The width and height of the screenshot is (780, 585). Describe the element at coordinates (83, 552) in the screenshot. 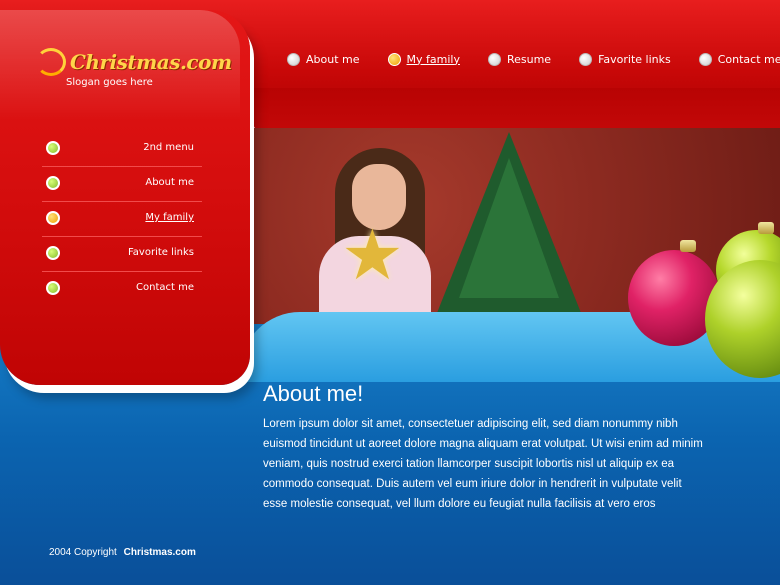

I see `footer-copyright: 2004 Copyright` at that location.